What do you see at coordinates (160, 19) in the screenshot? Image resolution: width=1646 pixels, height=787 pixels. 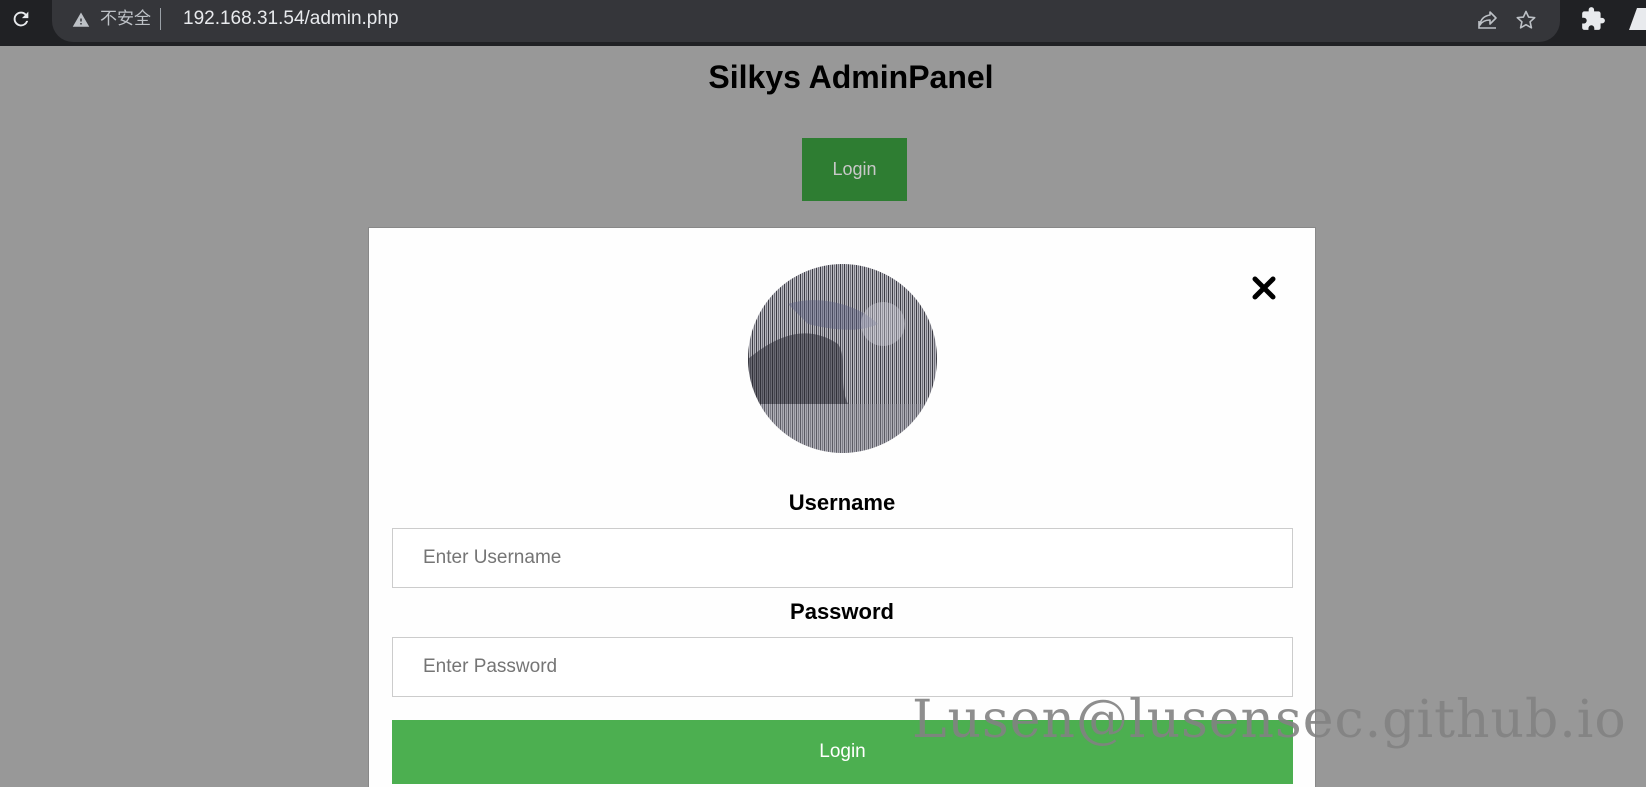 I see `url-divider` at bounding box center [160, 19].